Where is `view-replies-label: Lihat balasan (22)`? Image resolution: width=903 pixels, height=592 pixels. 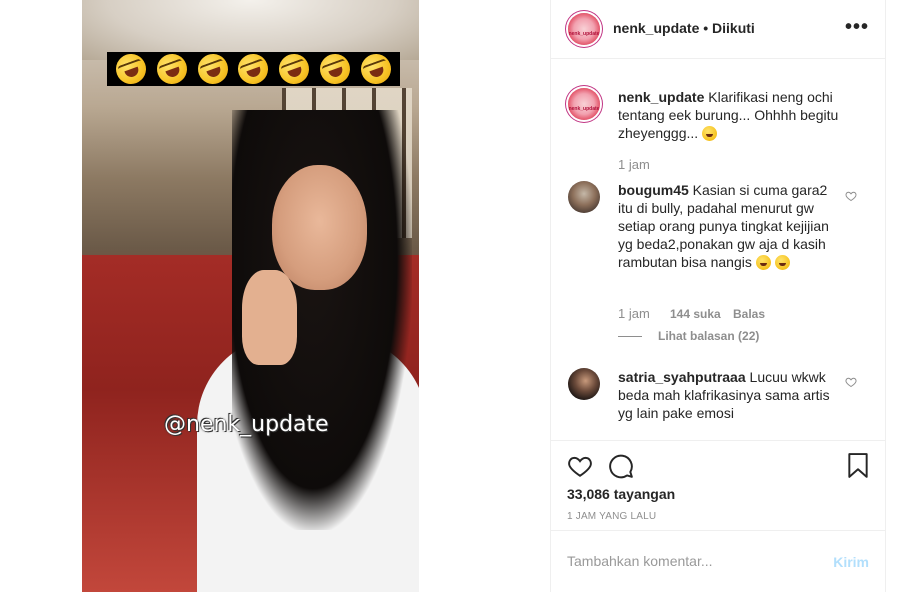
view-replies-label: Lihat balasan (22) is located at coordinates (709, 336).